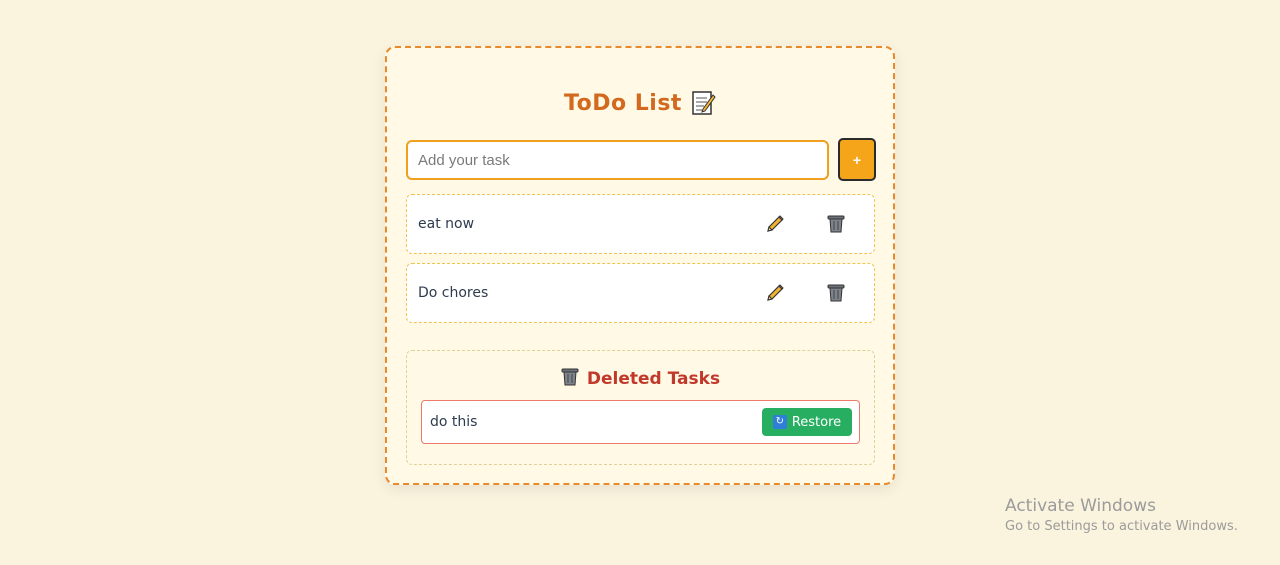  What do you see at coordinates (816, 422) in the screenshot?
I see `restore-label: Restore` at bounding box center [816, 422].